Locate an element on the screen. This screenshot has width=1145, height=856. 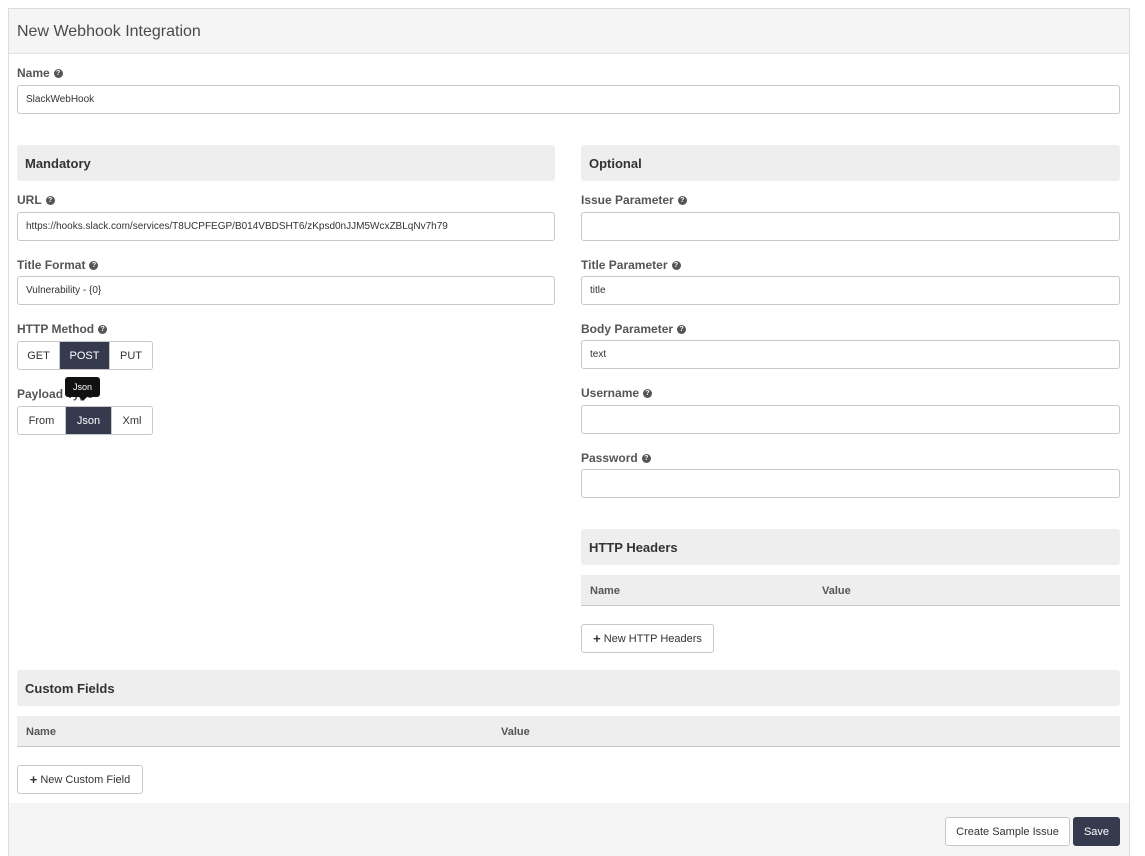
http-method-get-button: GET is located at coordinates (39, 355).